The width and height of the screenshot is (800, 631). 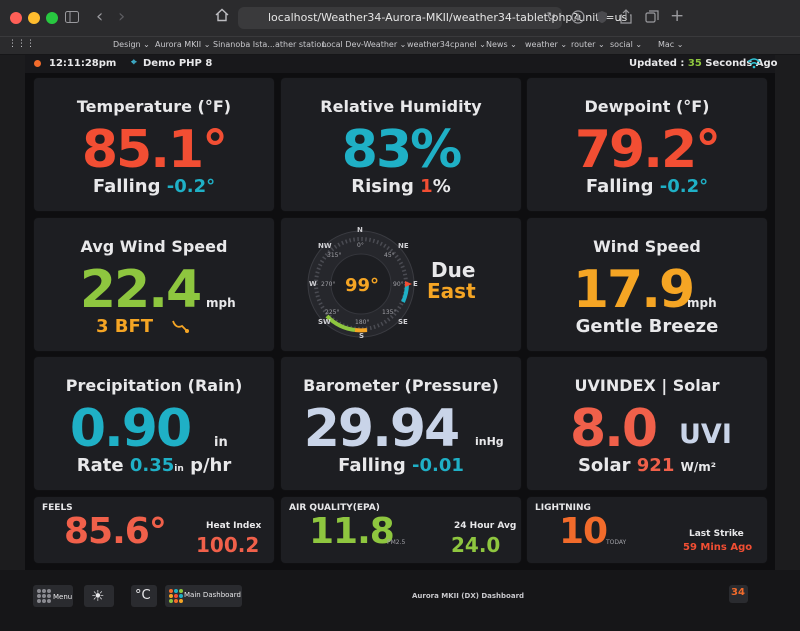 What do you see at coordinates (626, 18) in the screenshot?
I see `share-icon` at bounding box center [626, 18].